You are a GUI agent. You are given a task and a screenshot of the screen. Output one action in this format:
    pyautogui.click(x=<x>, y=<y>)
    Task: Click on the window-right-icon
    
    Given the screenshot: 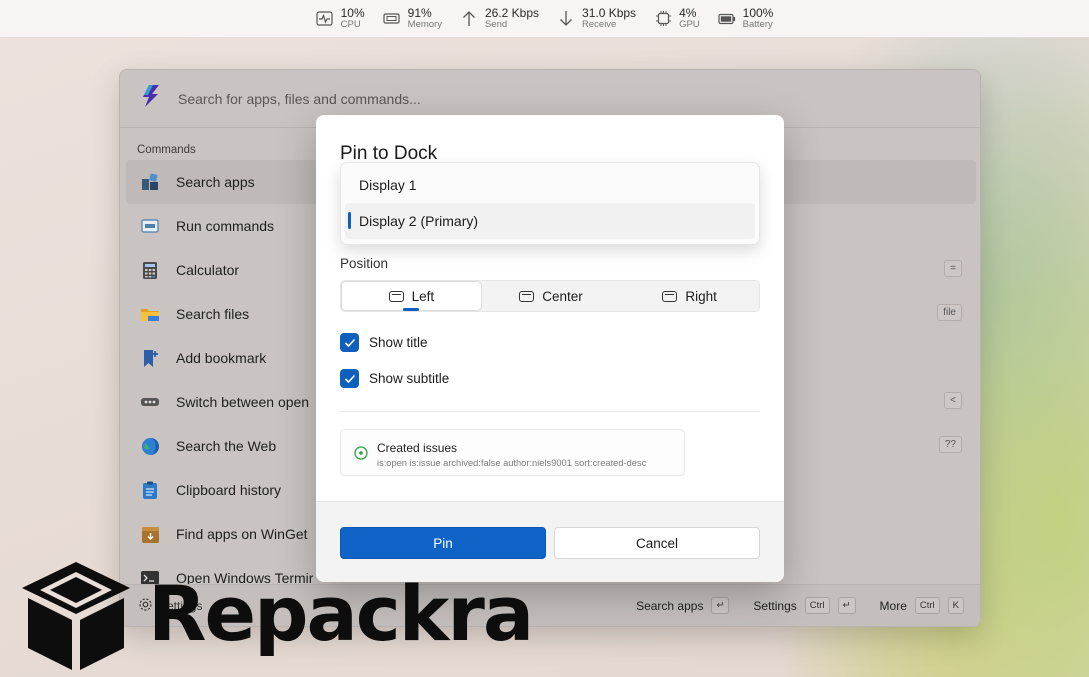 What is the action you would take?
    pyautogui.click(x=670, y=296)
    